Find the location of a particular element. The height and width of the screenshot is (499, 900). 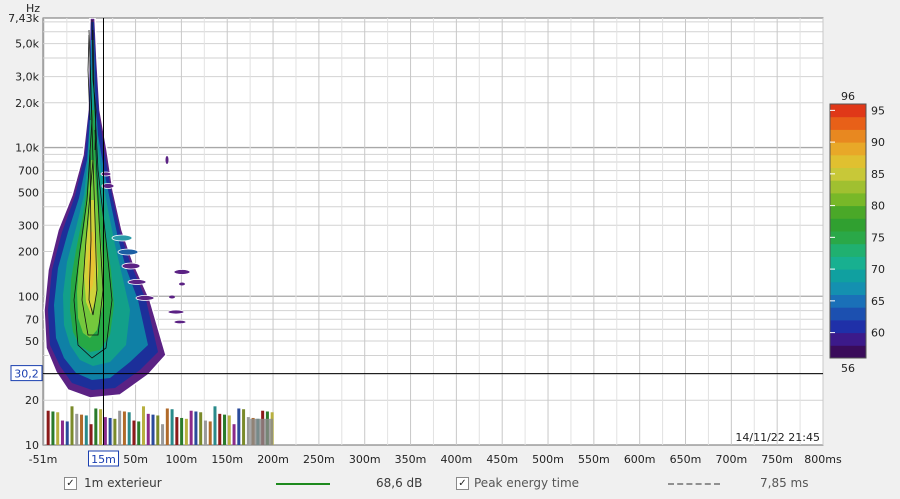

series2-swatch is located at coordinates (694, 484).